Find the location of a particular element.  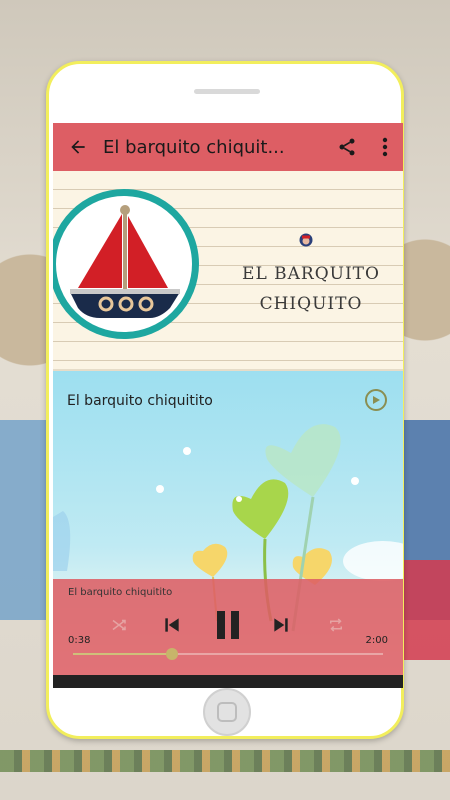

repeat-button is located at coordinates (336, 625).